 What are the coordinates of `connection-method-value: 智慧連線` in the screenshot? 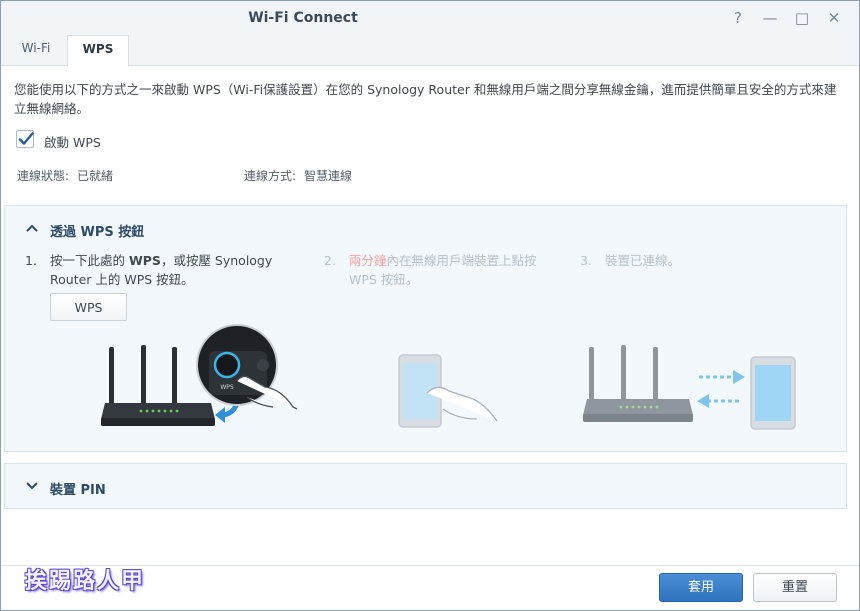 It's located at (328, 176).